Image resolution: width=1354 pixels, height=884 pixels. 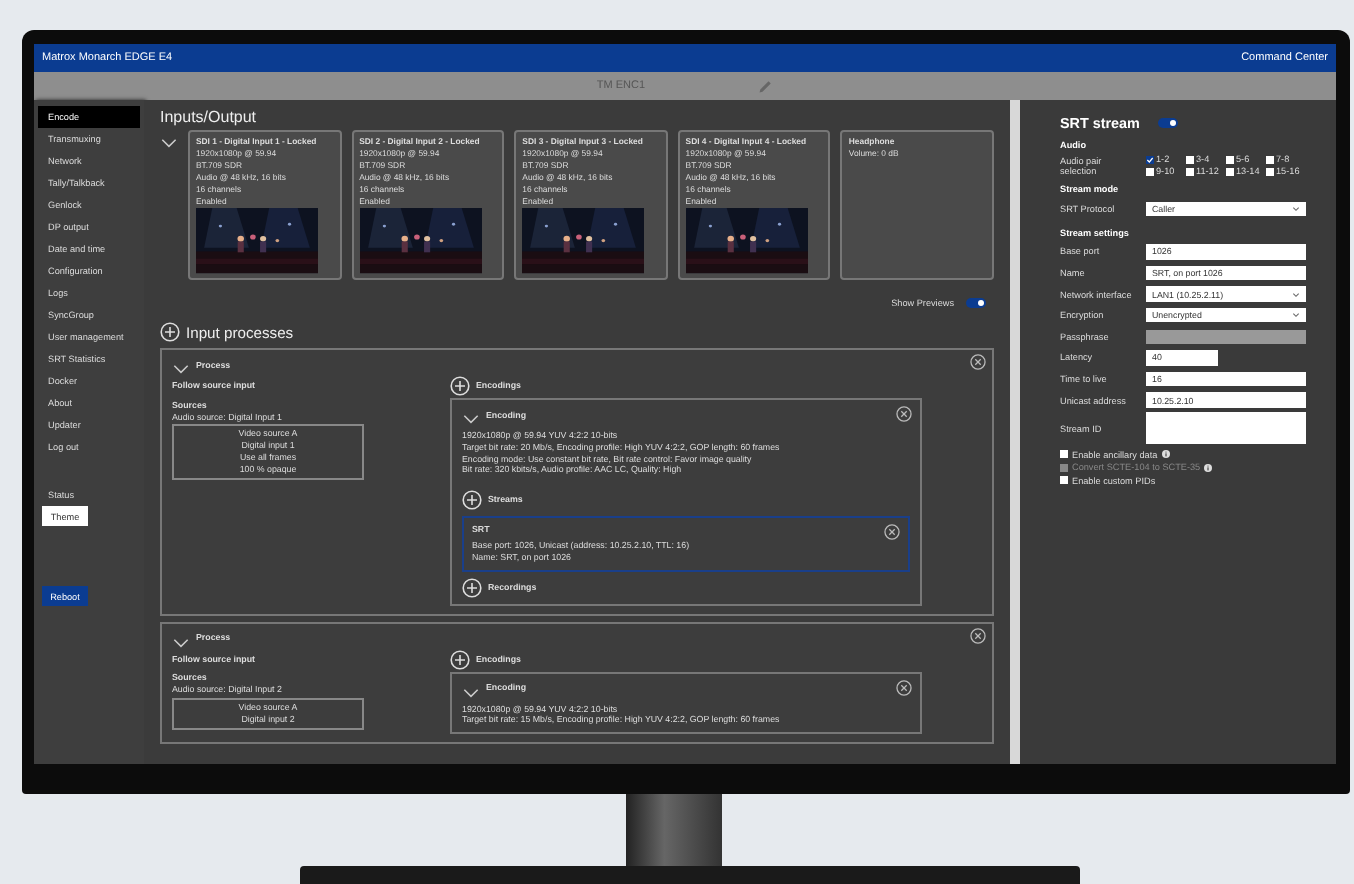 I want to click on text-area, so click(x=1226, y=428).